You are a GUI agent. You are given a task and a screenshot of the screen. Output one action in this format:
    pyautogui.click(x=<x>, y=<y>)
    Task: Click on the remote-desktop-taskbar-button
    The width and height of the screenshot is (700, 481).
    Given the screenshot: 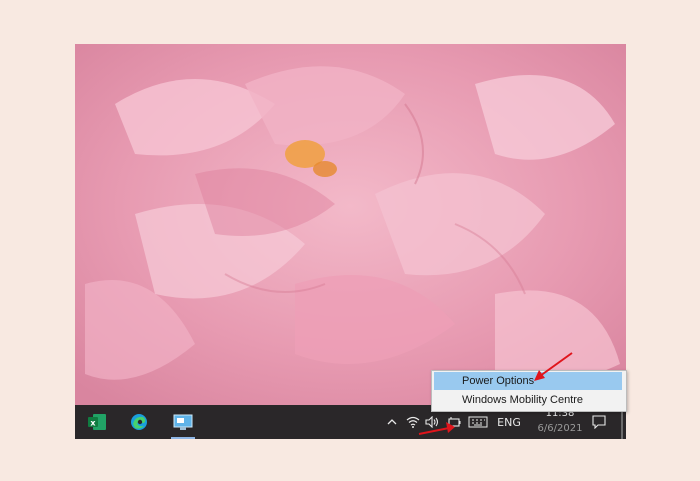 What is the action you would take?
    pyautogui.click(x=183, y=423)
    